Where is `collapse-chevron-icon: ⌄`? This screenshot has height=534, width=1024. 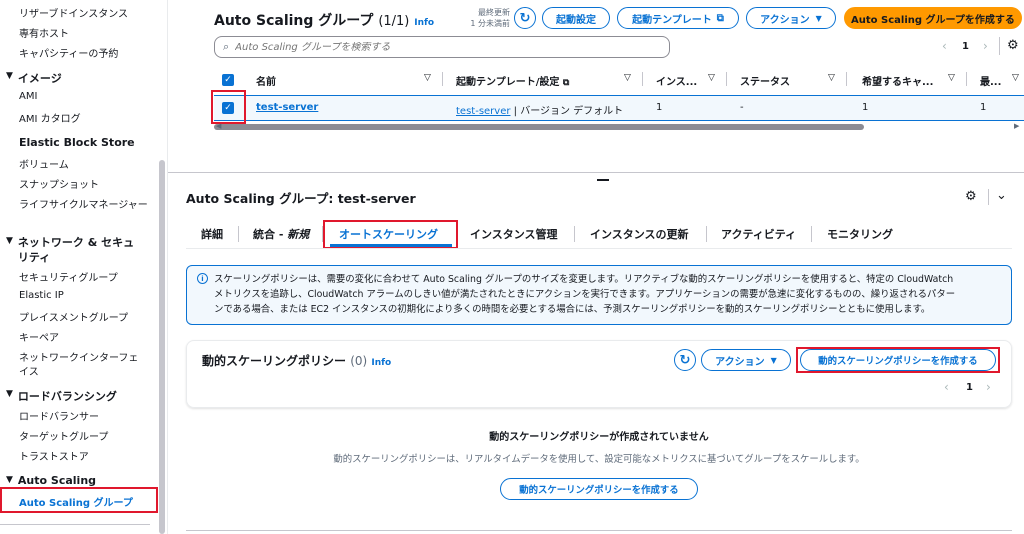
collapse-chevron-icon: ⌄ is located at coordinates (1001, 195).